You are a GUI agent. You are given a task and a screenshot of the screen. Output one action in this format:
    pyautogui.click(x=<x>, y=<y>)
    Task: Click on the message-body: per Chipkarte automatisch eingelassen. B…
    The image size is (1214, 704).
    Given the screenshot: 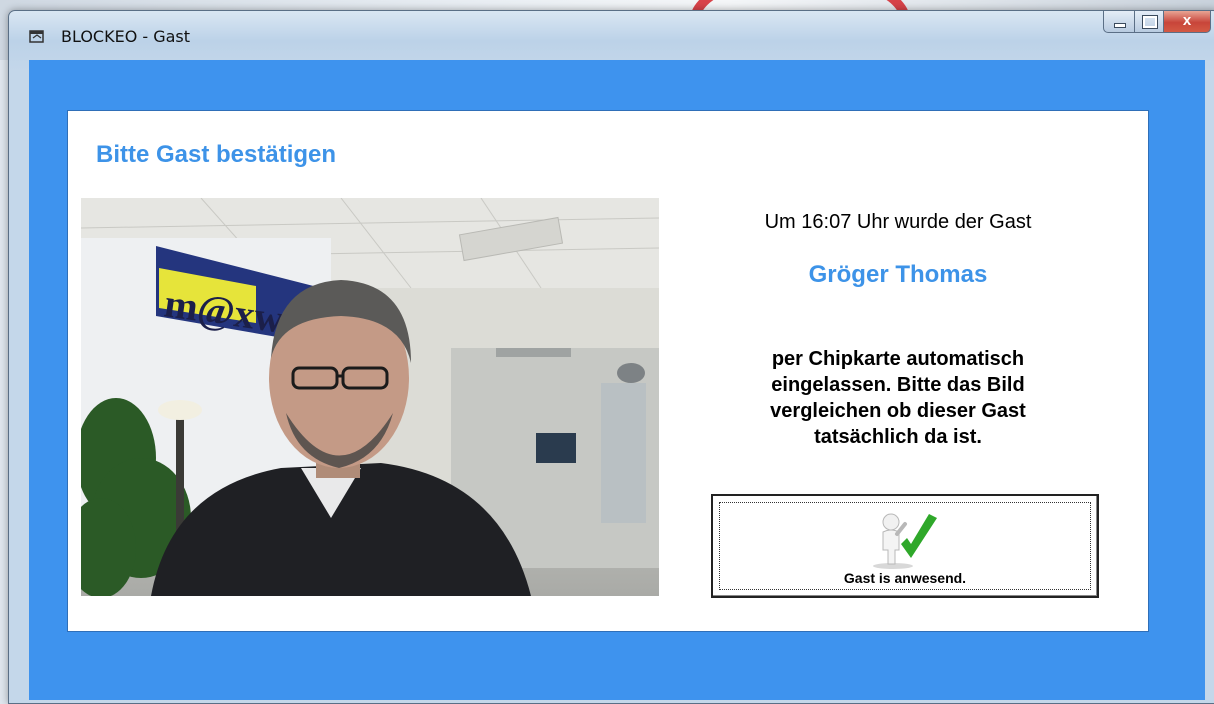 What is the action you would take?
    pyautogui.click(x=898, y=398)
    